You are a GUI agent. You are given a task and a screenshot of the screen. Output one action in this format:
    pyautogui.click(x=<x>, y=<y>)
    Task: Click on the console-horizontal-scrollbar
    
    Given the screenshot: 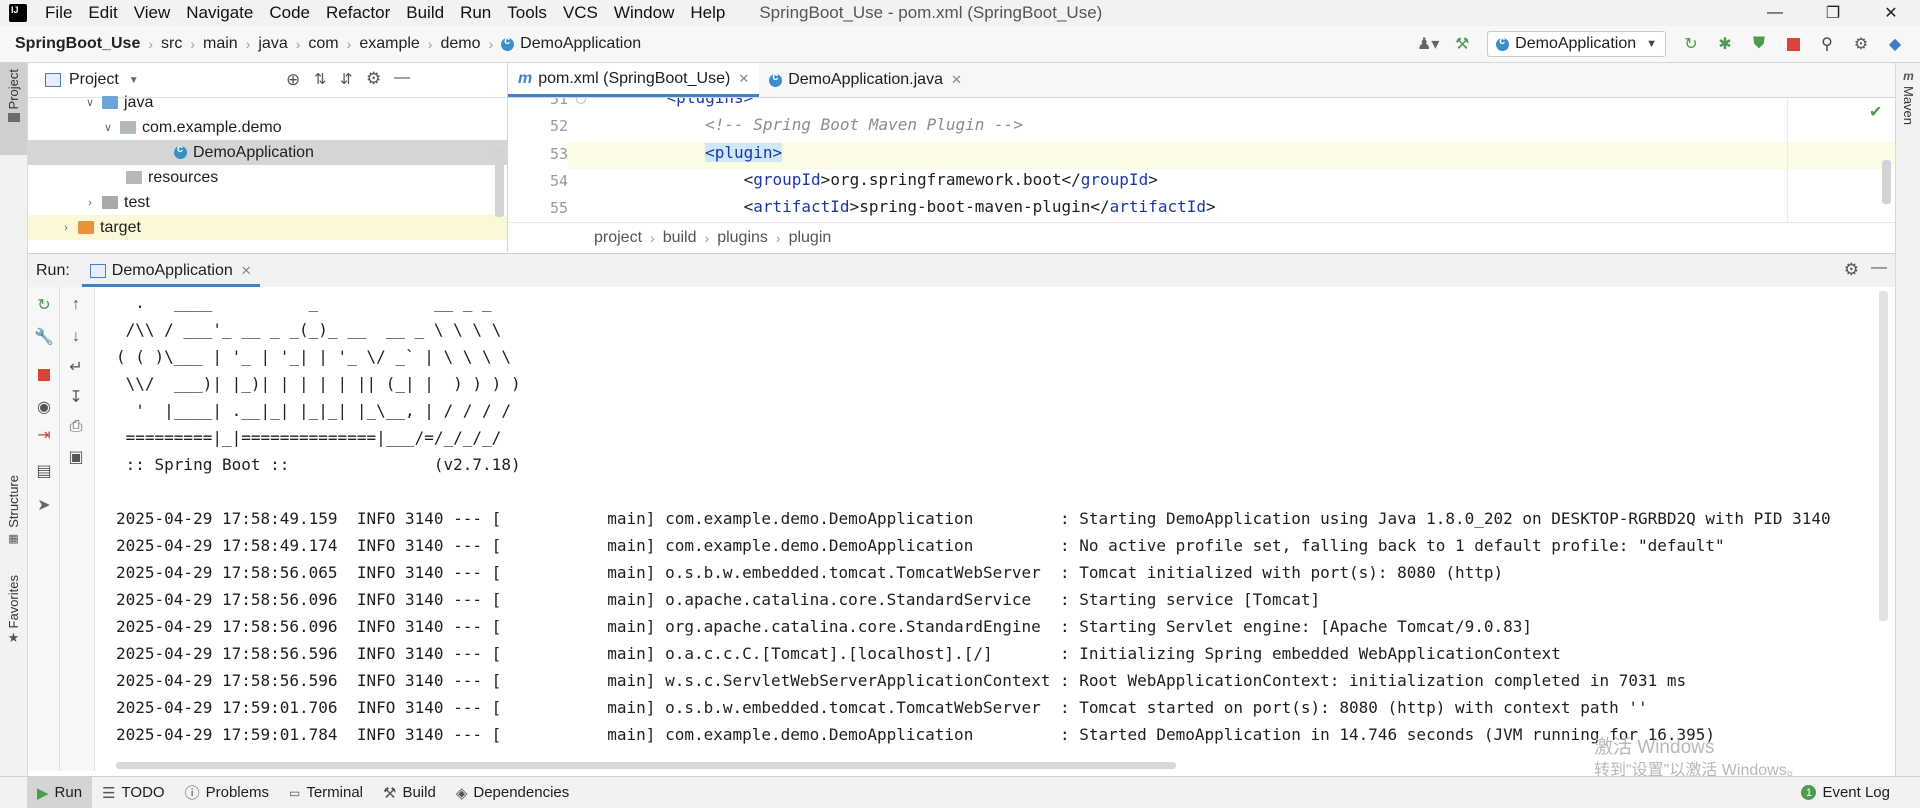 What is the action you would take?
    pyautogui.click(x=646, y=765)
    